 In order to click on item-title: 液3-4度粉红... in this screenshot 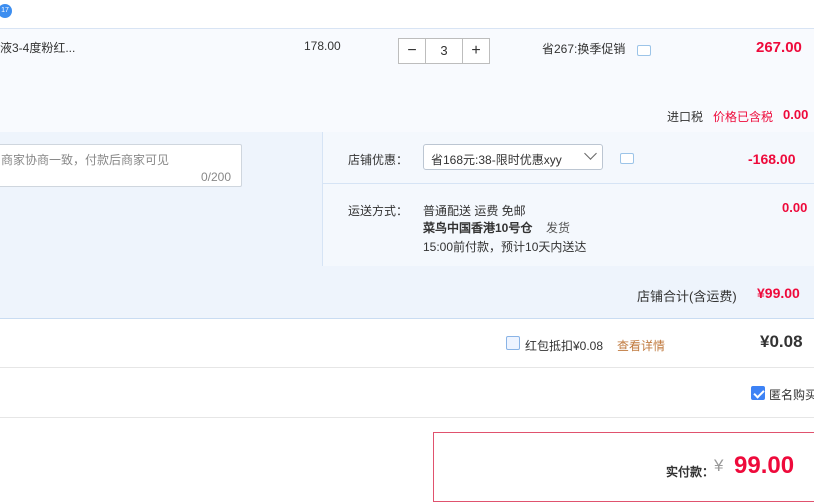, I will do `click(37, 47)`.